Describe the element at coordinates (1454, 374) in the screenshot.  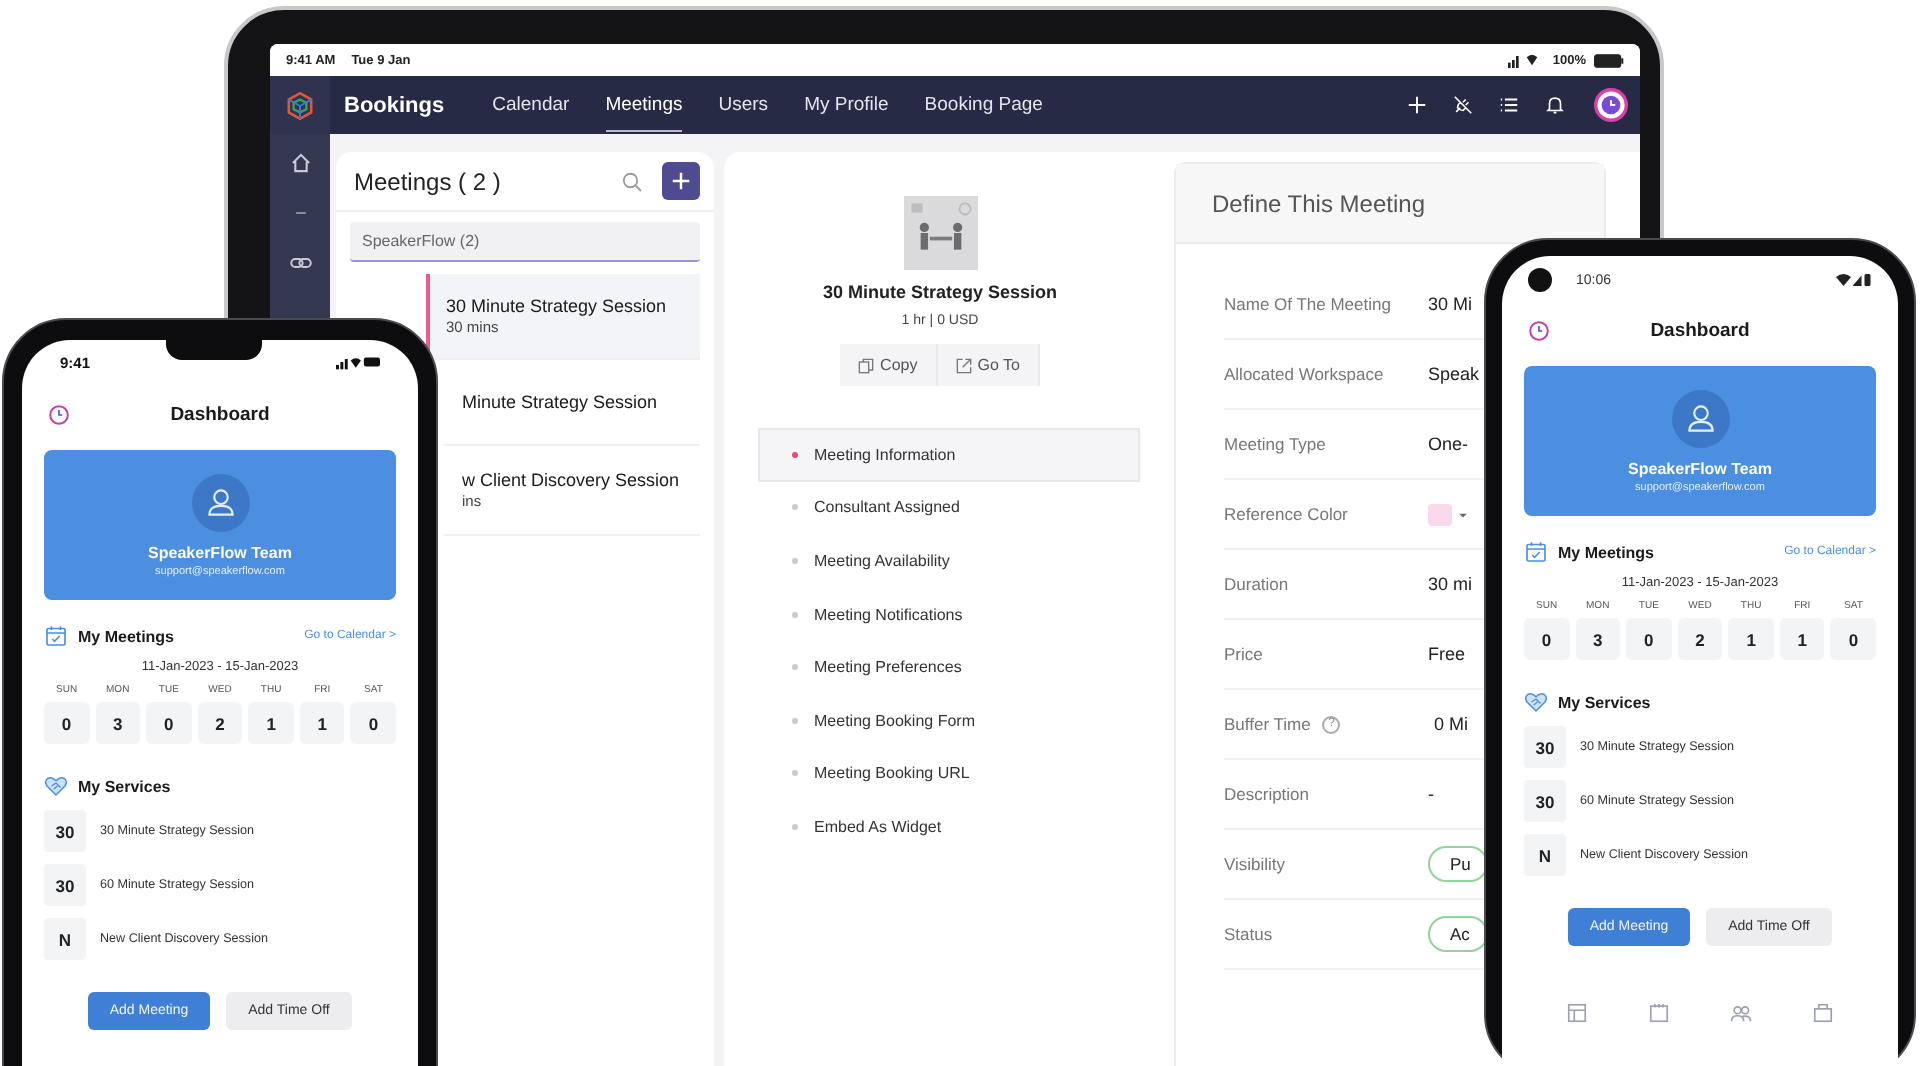
I see `field-value: Speak` at that location.